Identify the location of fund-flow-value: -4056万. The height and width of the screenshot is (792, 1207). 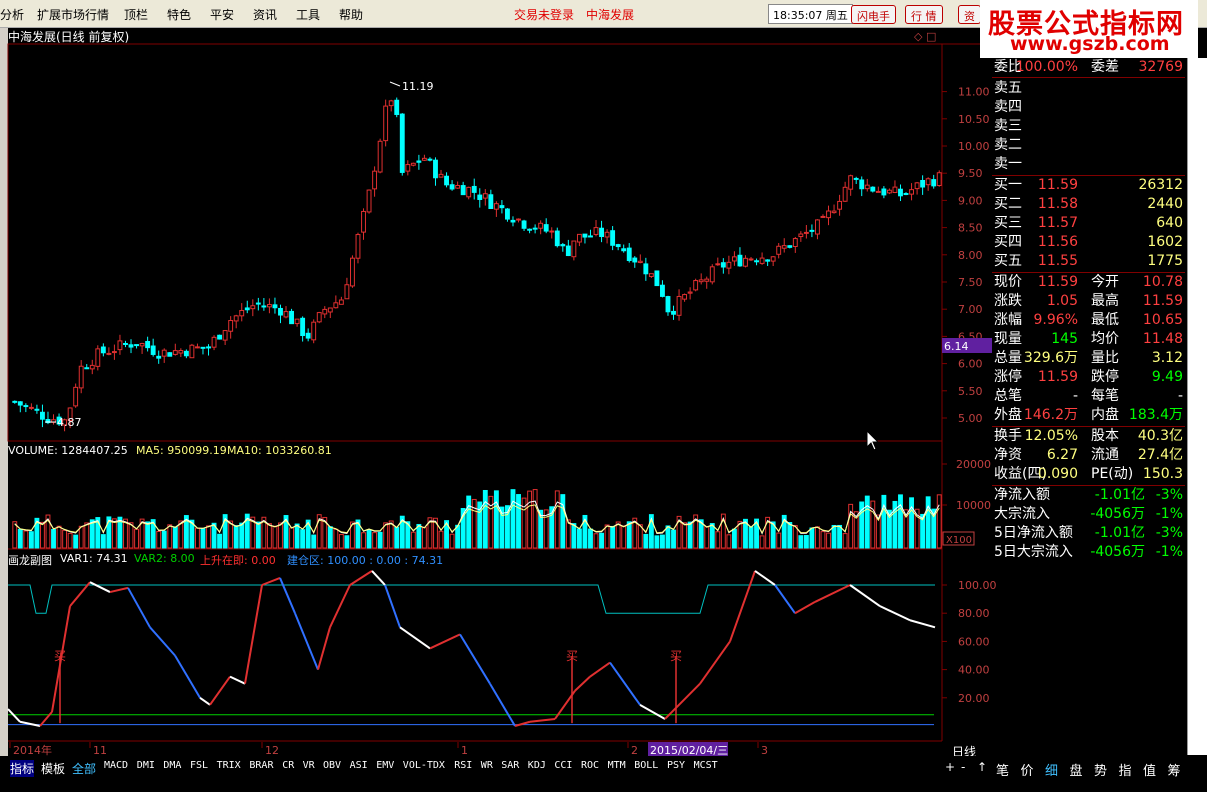
(1117, 514).